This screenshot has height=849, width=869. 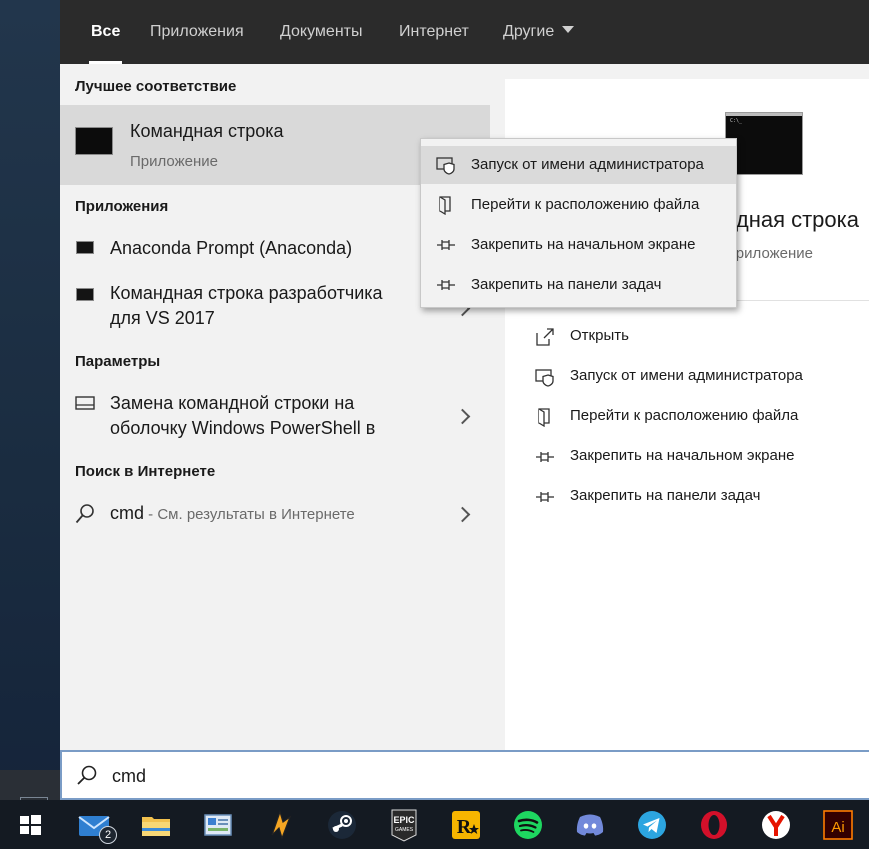 What do you see at coordinates (529, 31) in the screenshot?
I see `tab-more-label: Другие` at bounding box center [529, 31].